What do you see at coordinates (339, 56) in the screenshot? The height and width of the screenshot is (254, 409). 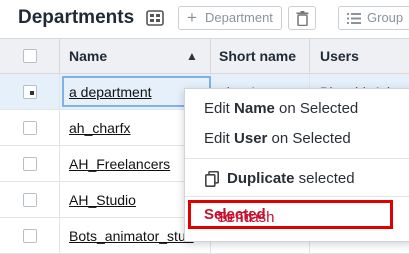 I see `column-header-users: Users` at bounding box center [339, 56].